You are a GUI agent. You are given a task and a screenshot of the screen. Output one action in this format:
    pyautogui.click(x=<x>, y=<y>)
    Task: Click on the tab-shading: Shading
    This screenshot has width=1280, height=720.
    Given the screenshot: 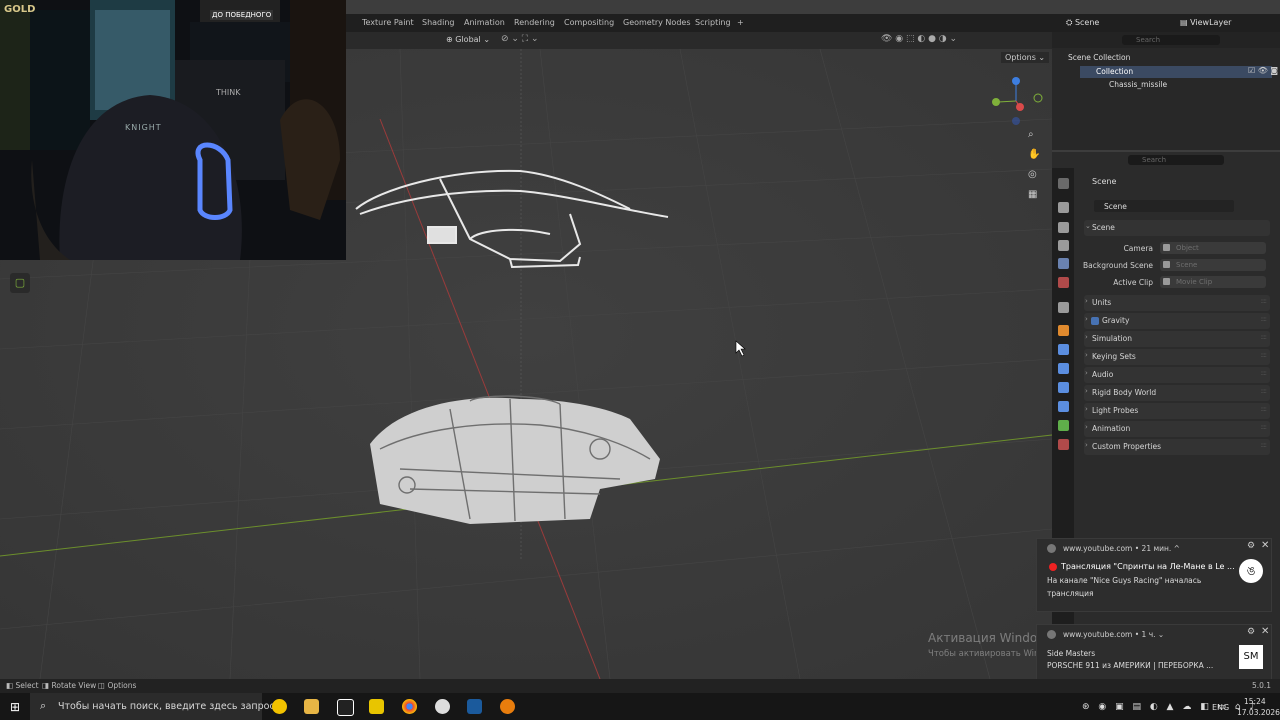 What is the action you would take?
    pyautogui.click(x=438, y=22)
    